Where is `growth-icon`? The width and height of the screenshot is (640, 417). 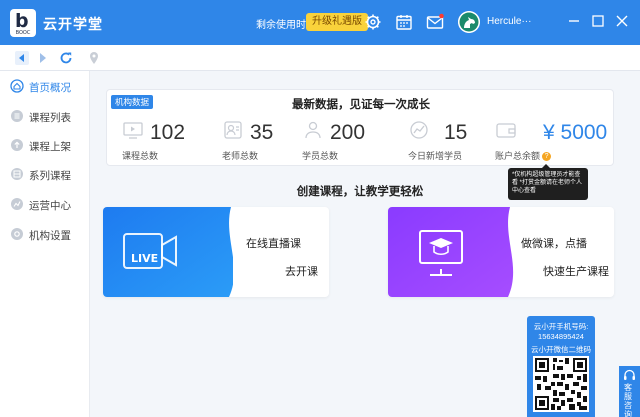
growth-icon is located at coordinates (419, 130).